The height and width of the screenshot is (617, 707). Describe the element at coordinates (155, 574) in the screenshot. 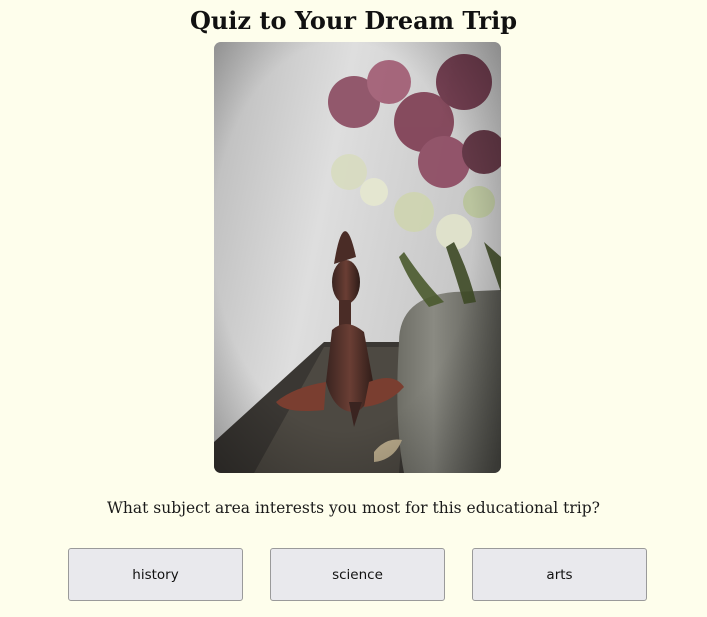

I see `answer-button-history: history` at that location.